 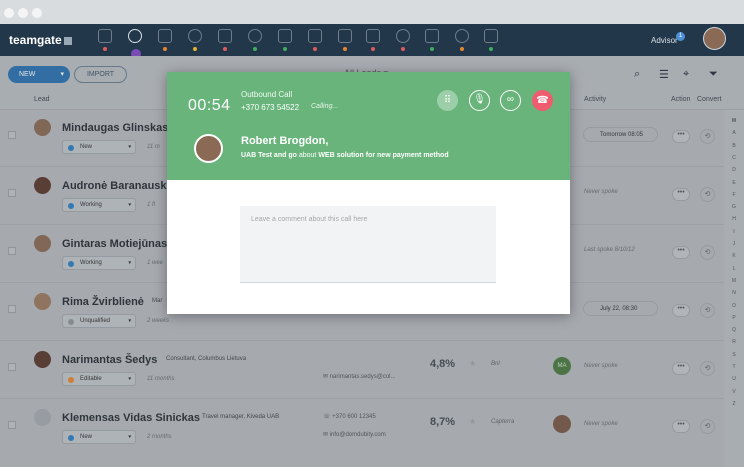 What do you see at coordinates (403, 36) in the screenshot?
I see `nav-icon-time` at bounding box center [403, 36].